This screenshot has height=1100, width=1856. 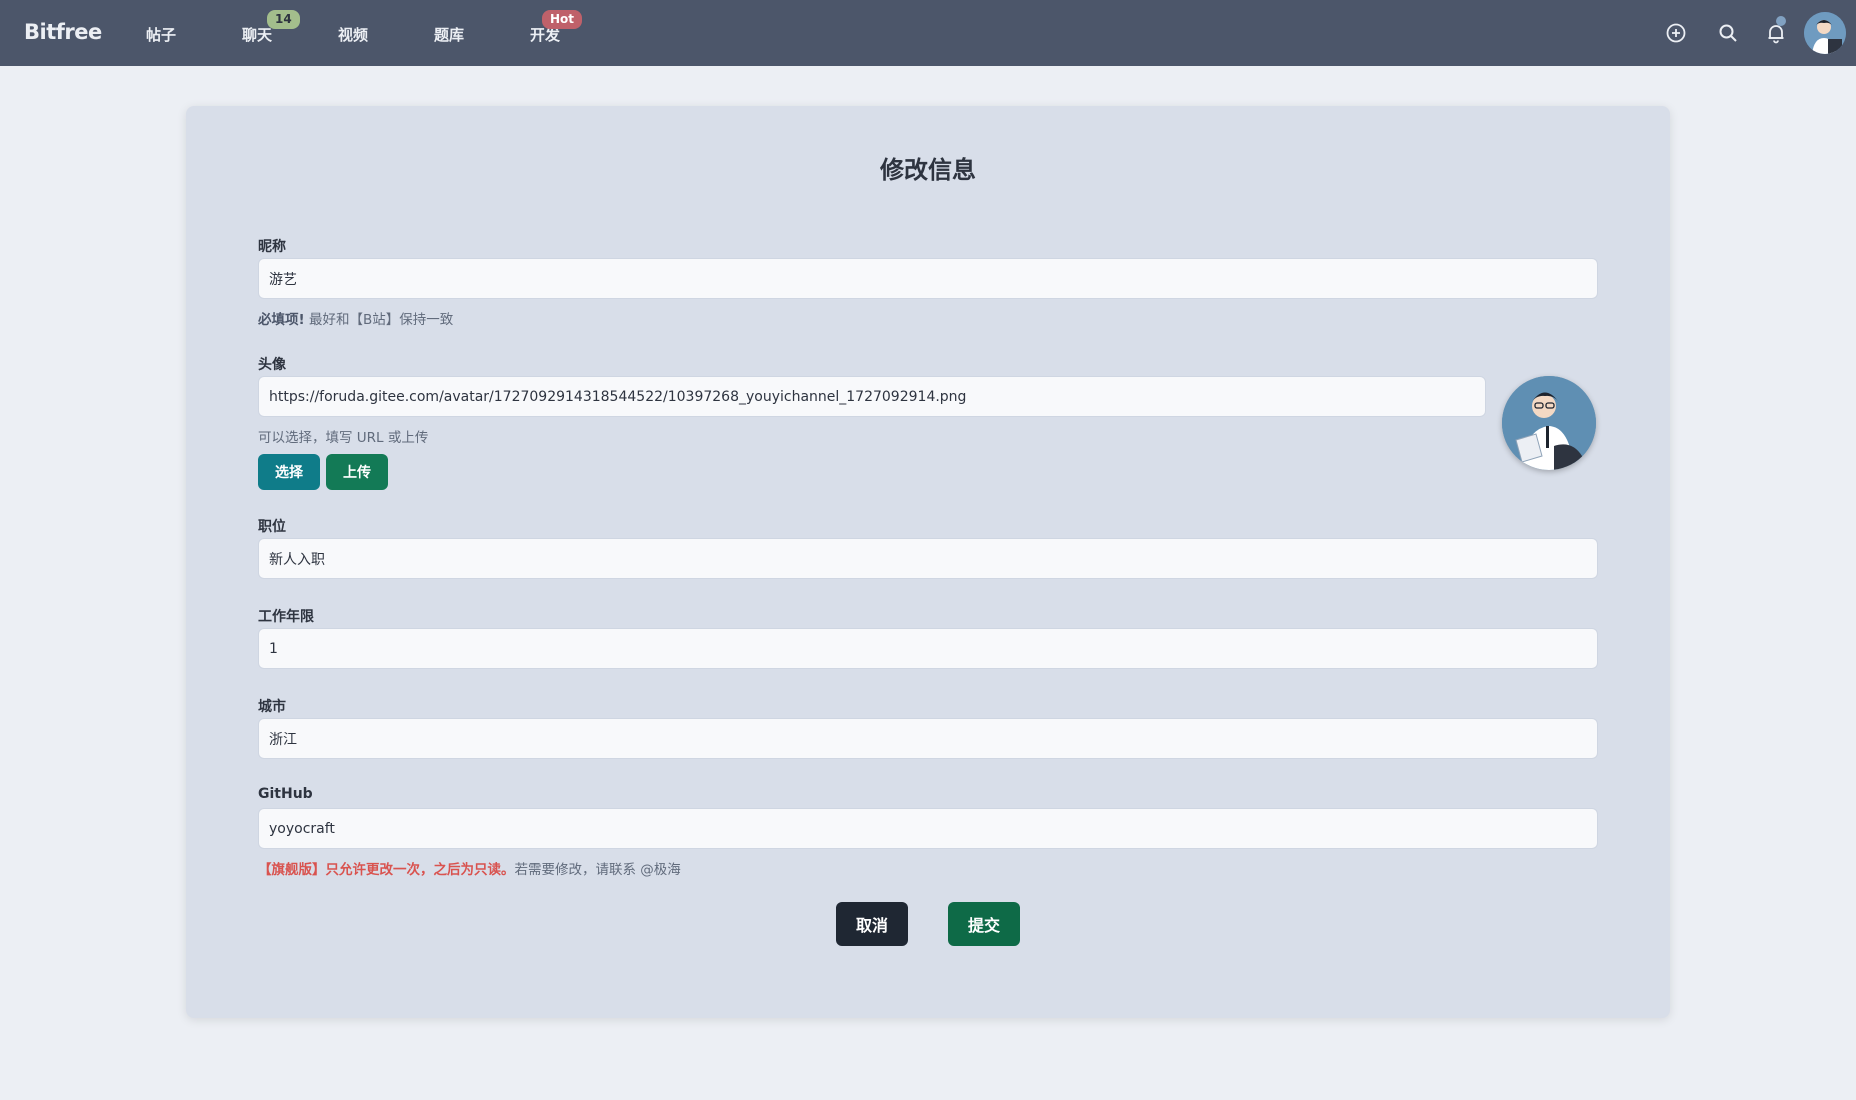 What do you see at coordinates (283, 19) in the screenshot?
I see `chat-count-badge: 14` at bounding box center [283, 19].